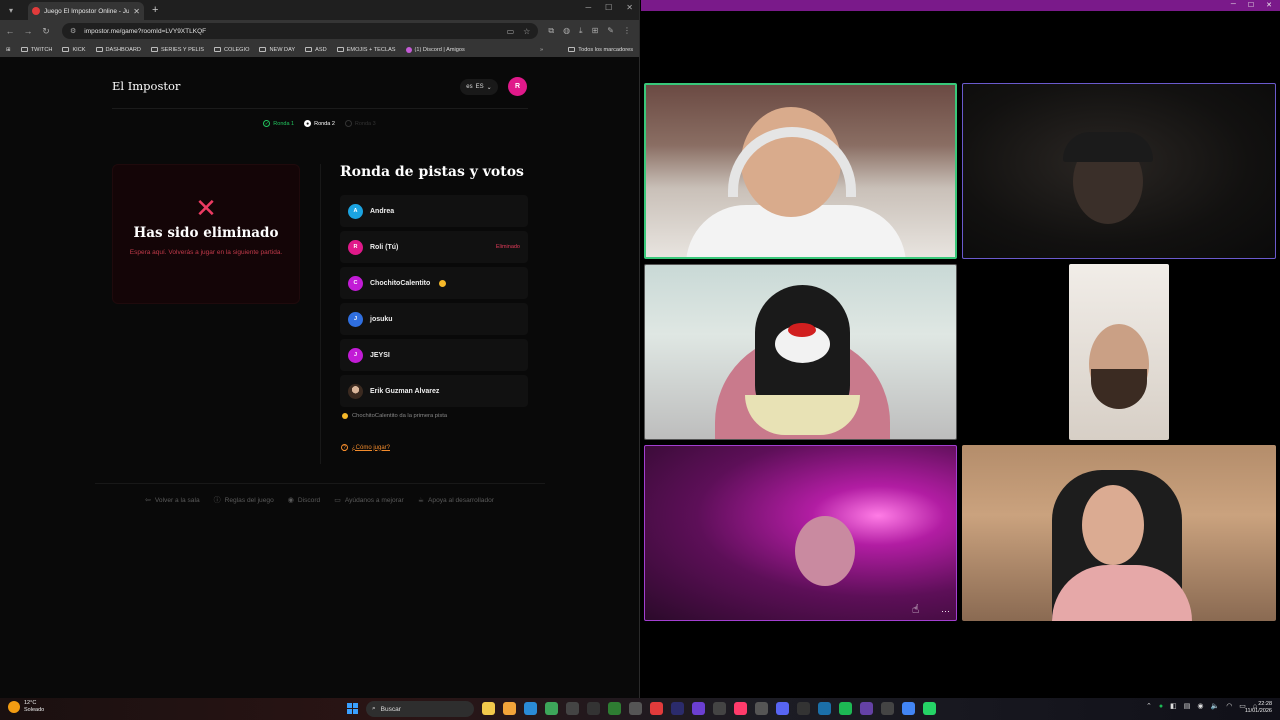 Image resolution: width=1280 pixels, height=720 pixels. What do you see at coordinates (509, 708) in the screenshot?
I see `file-explorer-icon` at bounding box center [509, 708].